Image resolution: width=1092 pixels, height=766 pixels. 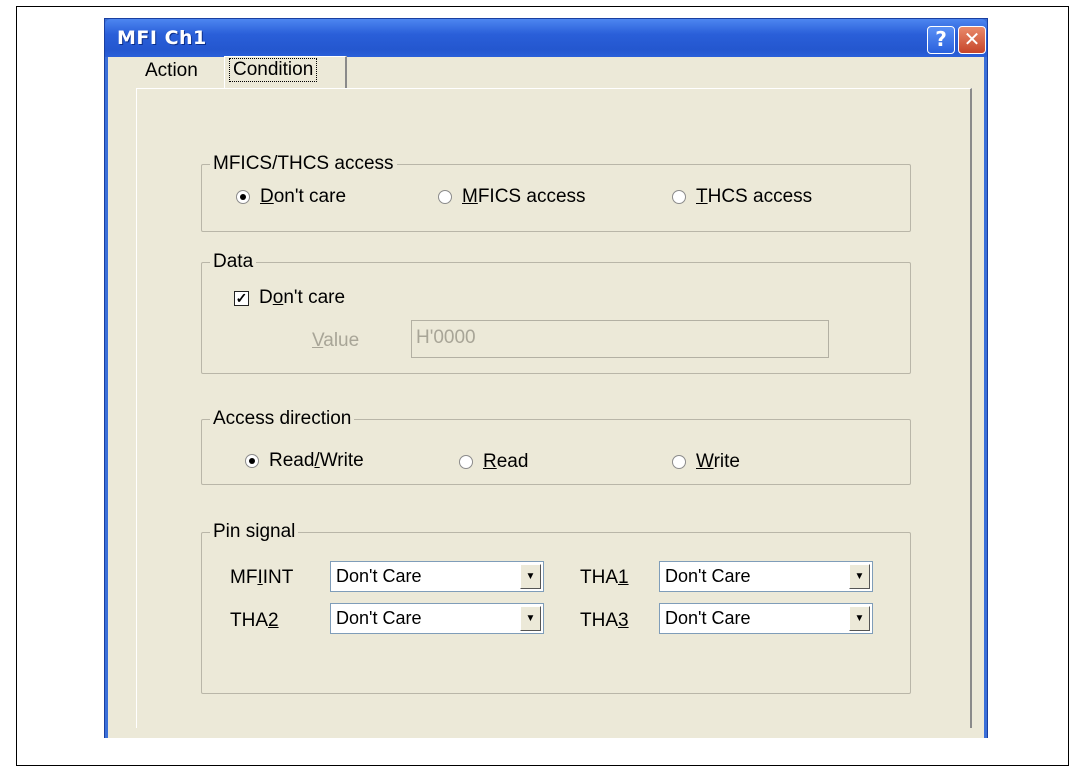 I want to click on radio-read: Read, so click(x=493, y=462).